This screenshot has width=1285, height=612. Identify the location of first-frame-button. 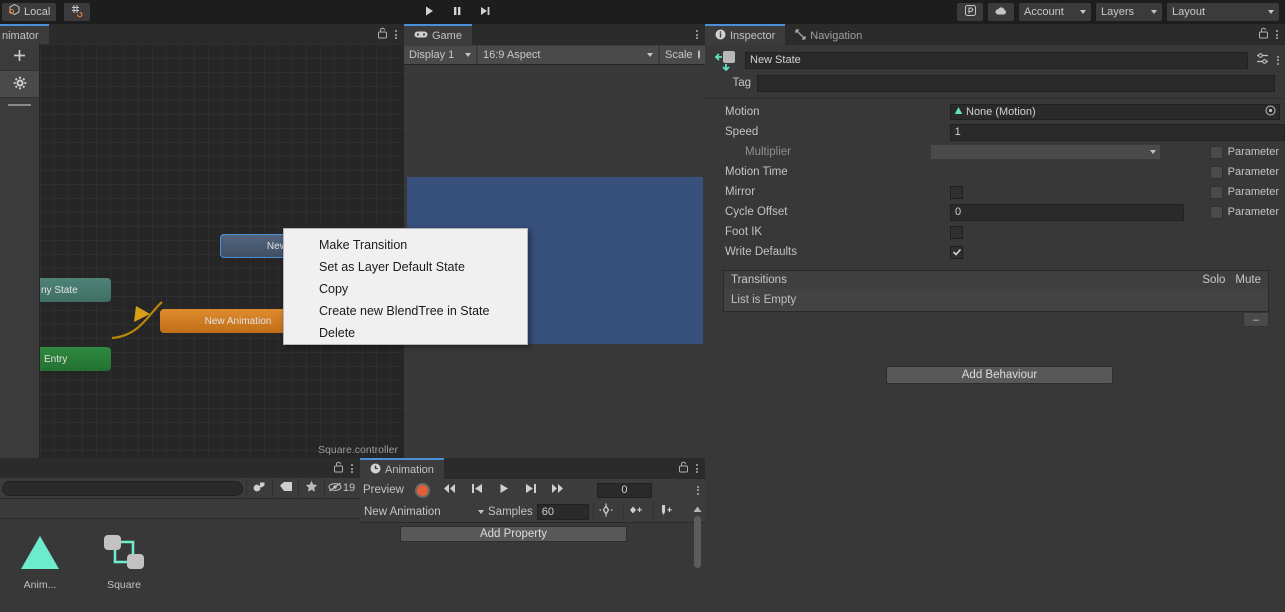
(450, 490).